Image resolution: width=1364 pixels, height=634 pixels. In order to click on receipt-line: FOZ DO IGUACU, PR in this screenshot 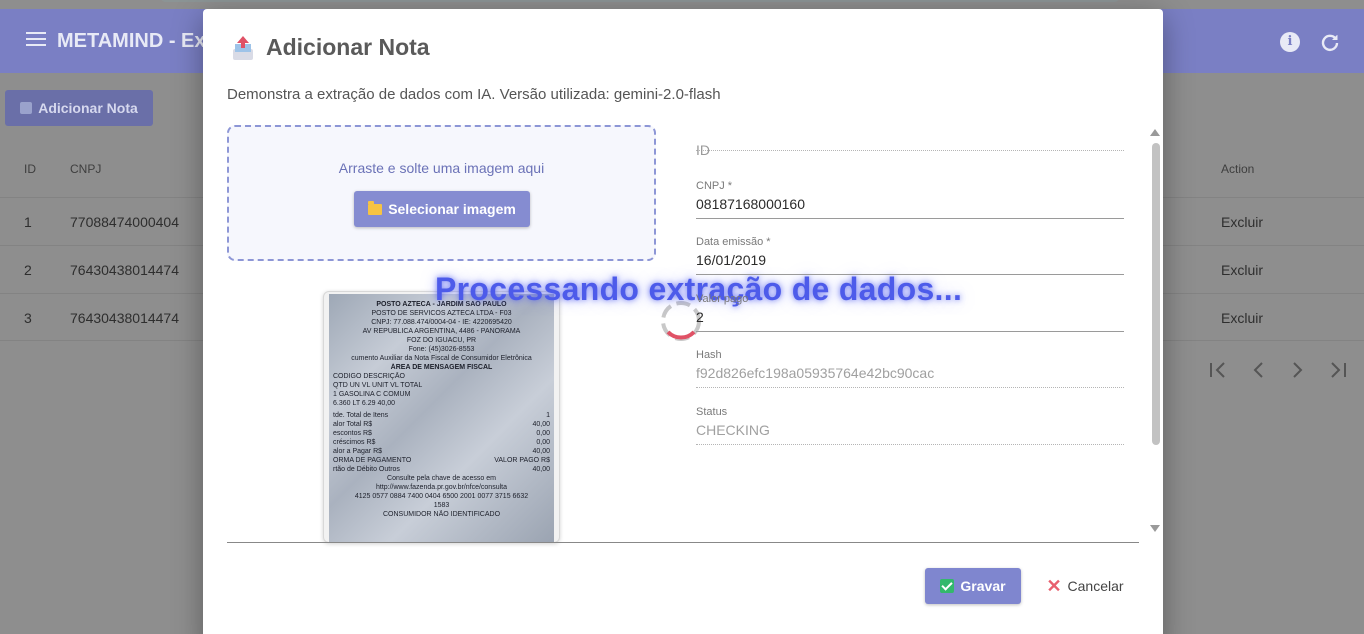, I will do `click(441, 340)`.